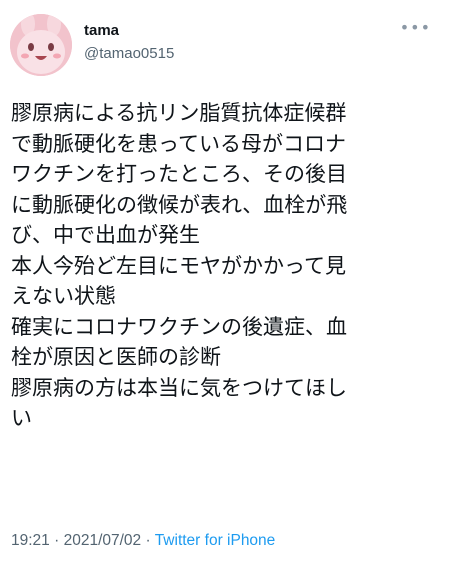  Describe the element at coordinates (143, 541) in the screenshot. I see `tweet-metadata: 19:21 · 2021/07/02 · Twitter for iPhone` at that location.